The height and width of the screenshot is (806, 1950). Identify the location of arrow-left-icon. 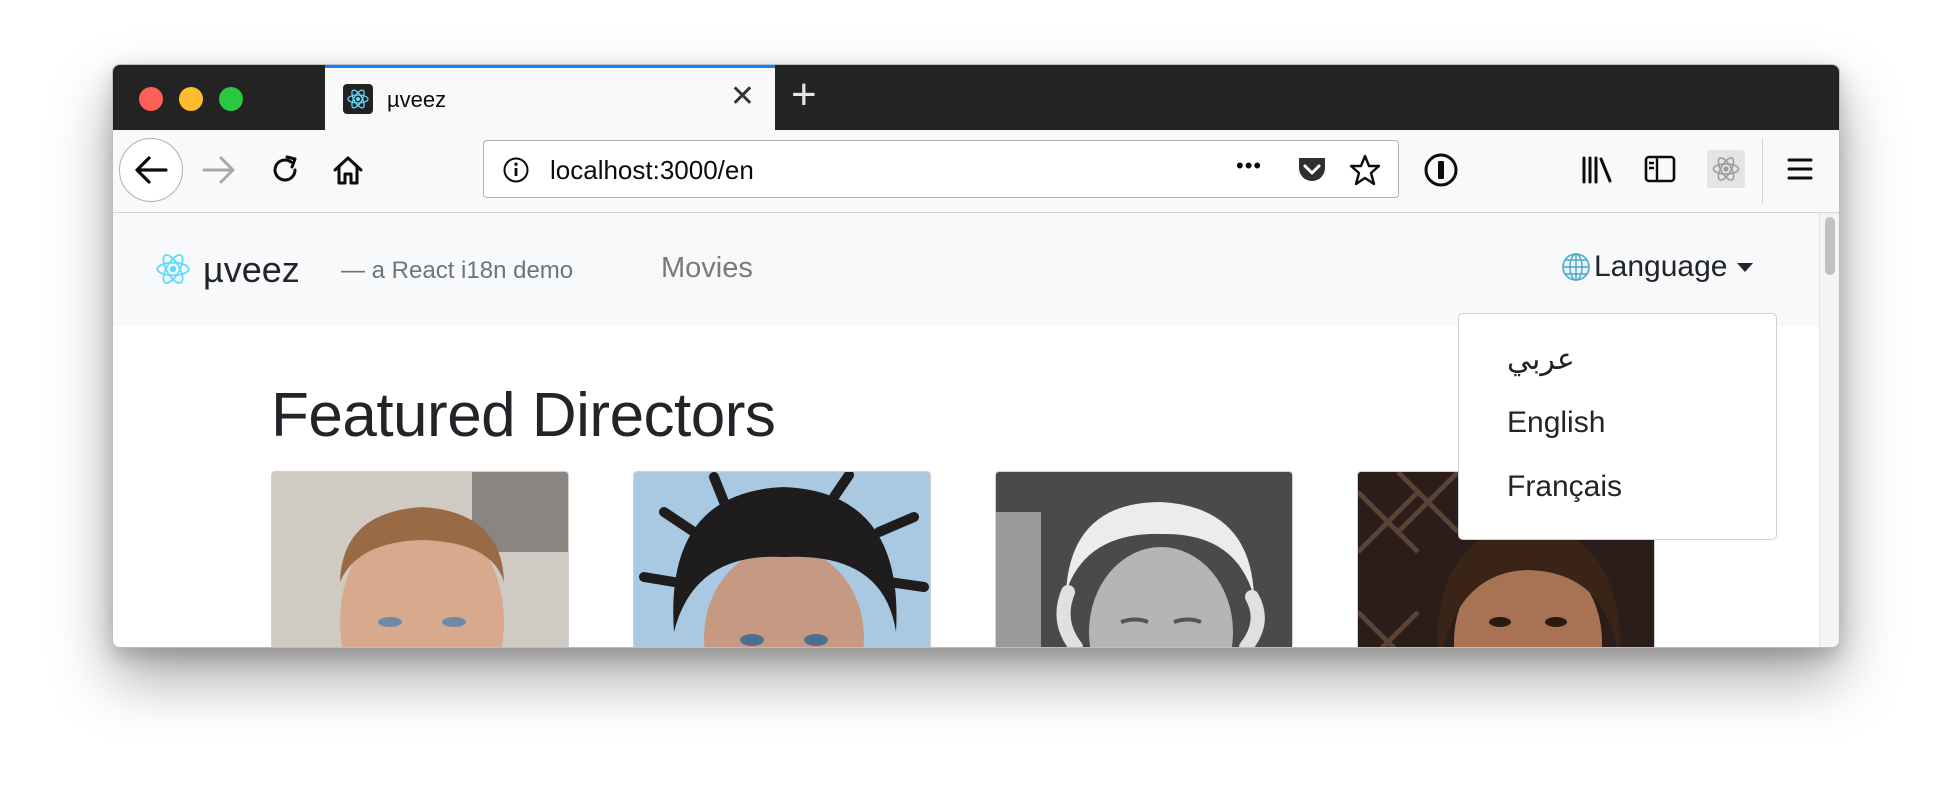
(151, 170).